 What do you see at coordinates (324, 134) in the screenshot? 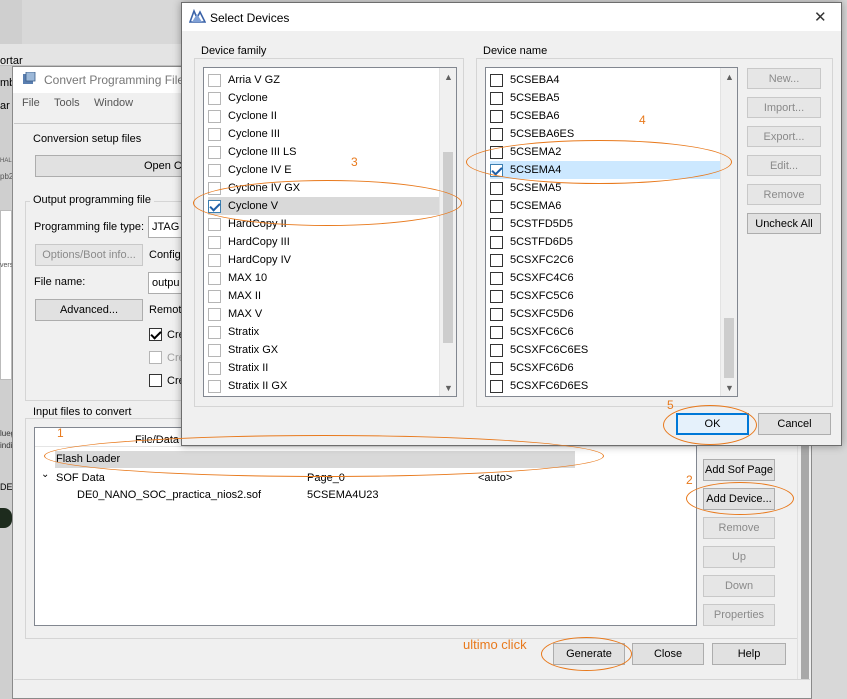
I see `device-family-item: Cyclone III` at bounding box center [324, 134].